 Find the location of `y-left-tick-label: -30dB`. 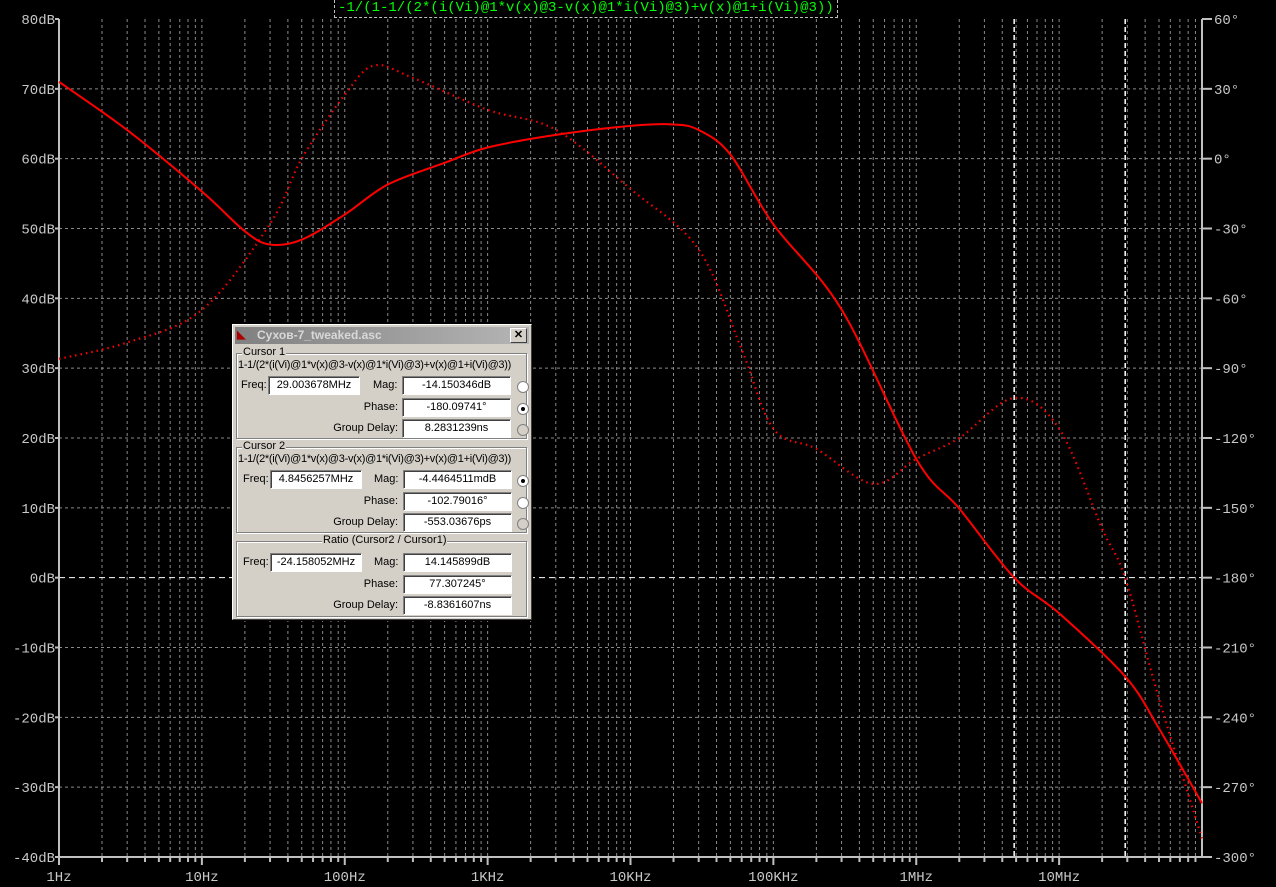

y-left-tick-label: -30dB is located at coordinates (34, 789).